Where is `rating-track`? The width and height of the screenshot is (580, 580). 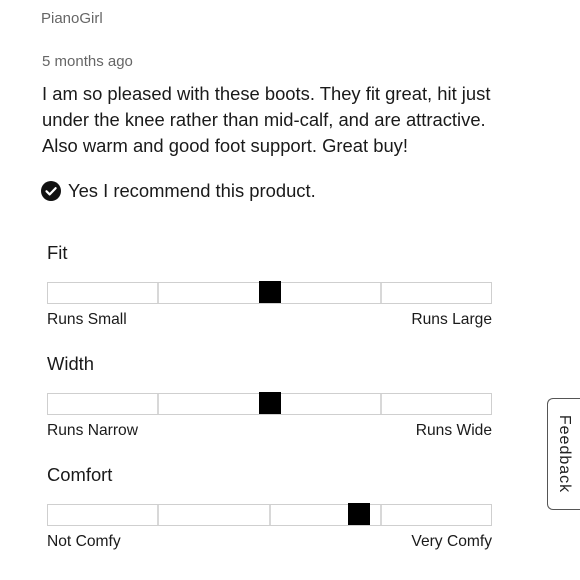
rating-track is located at coordinates (269, 515).